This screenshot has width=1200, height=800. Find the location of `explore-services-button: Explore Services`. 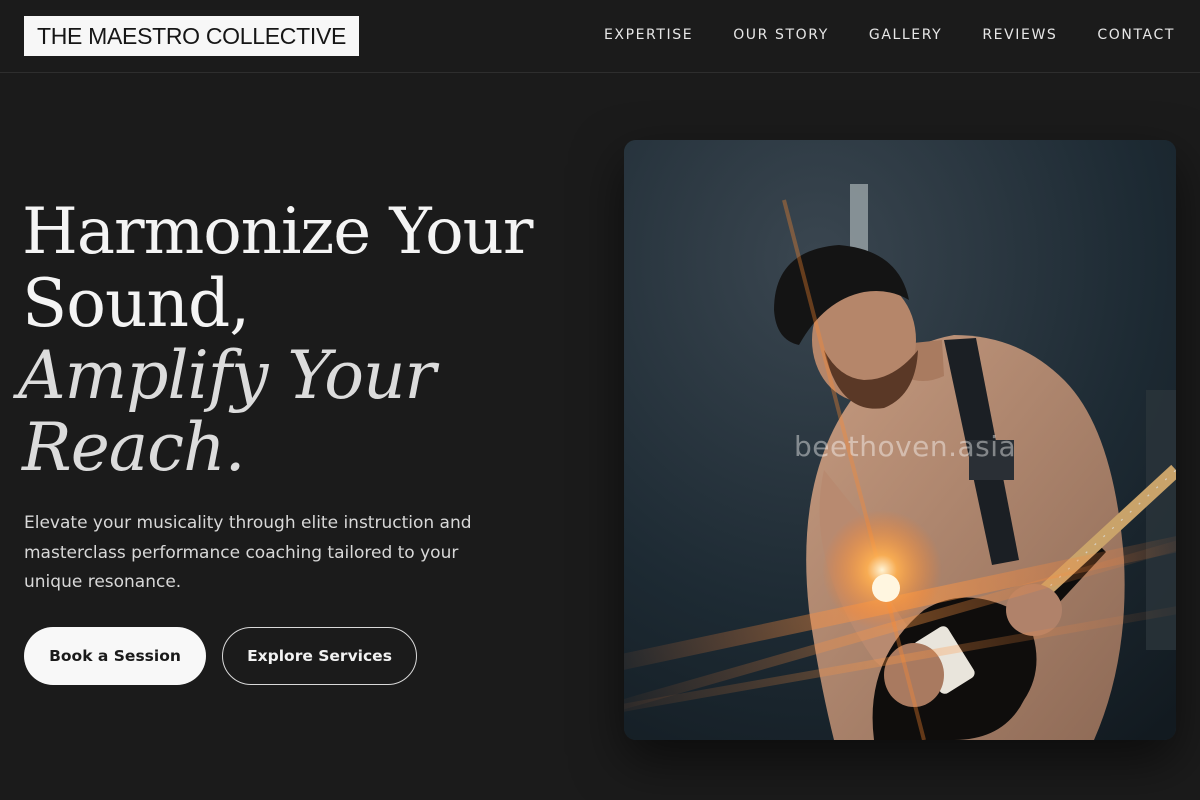

explore-services-button: Explore Services is located at coordinates (319, 656).